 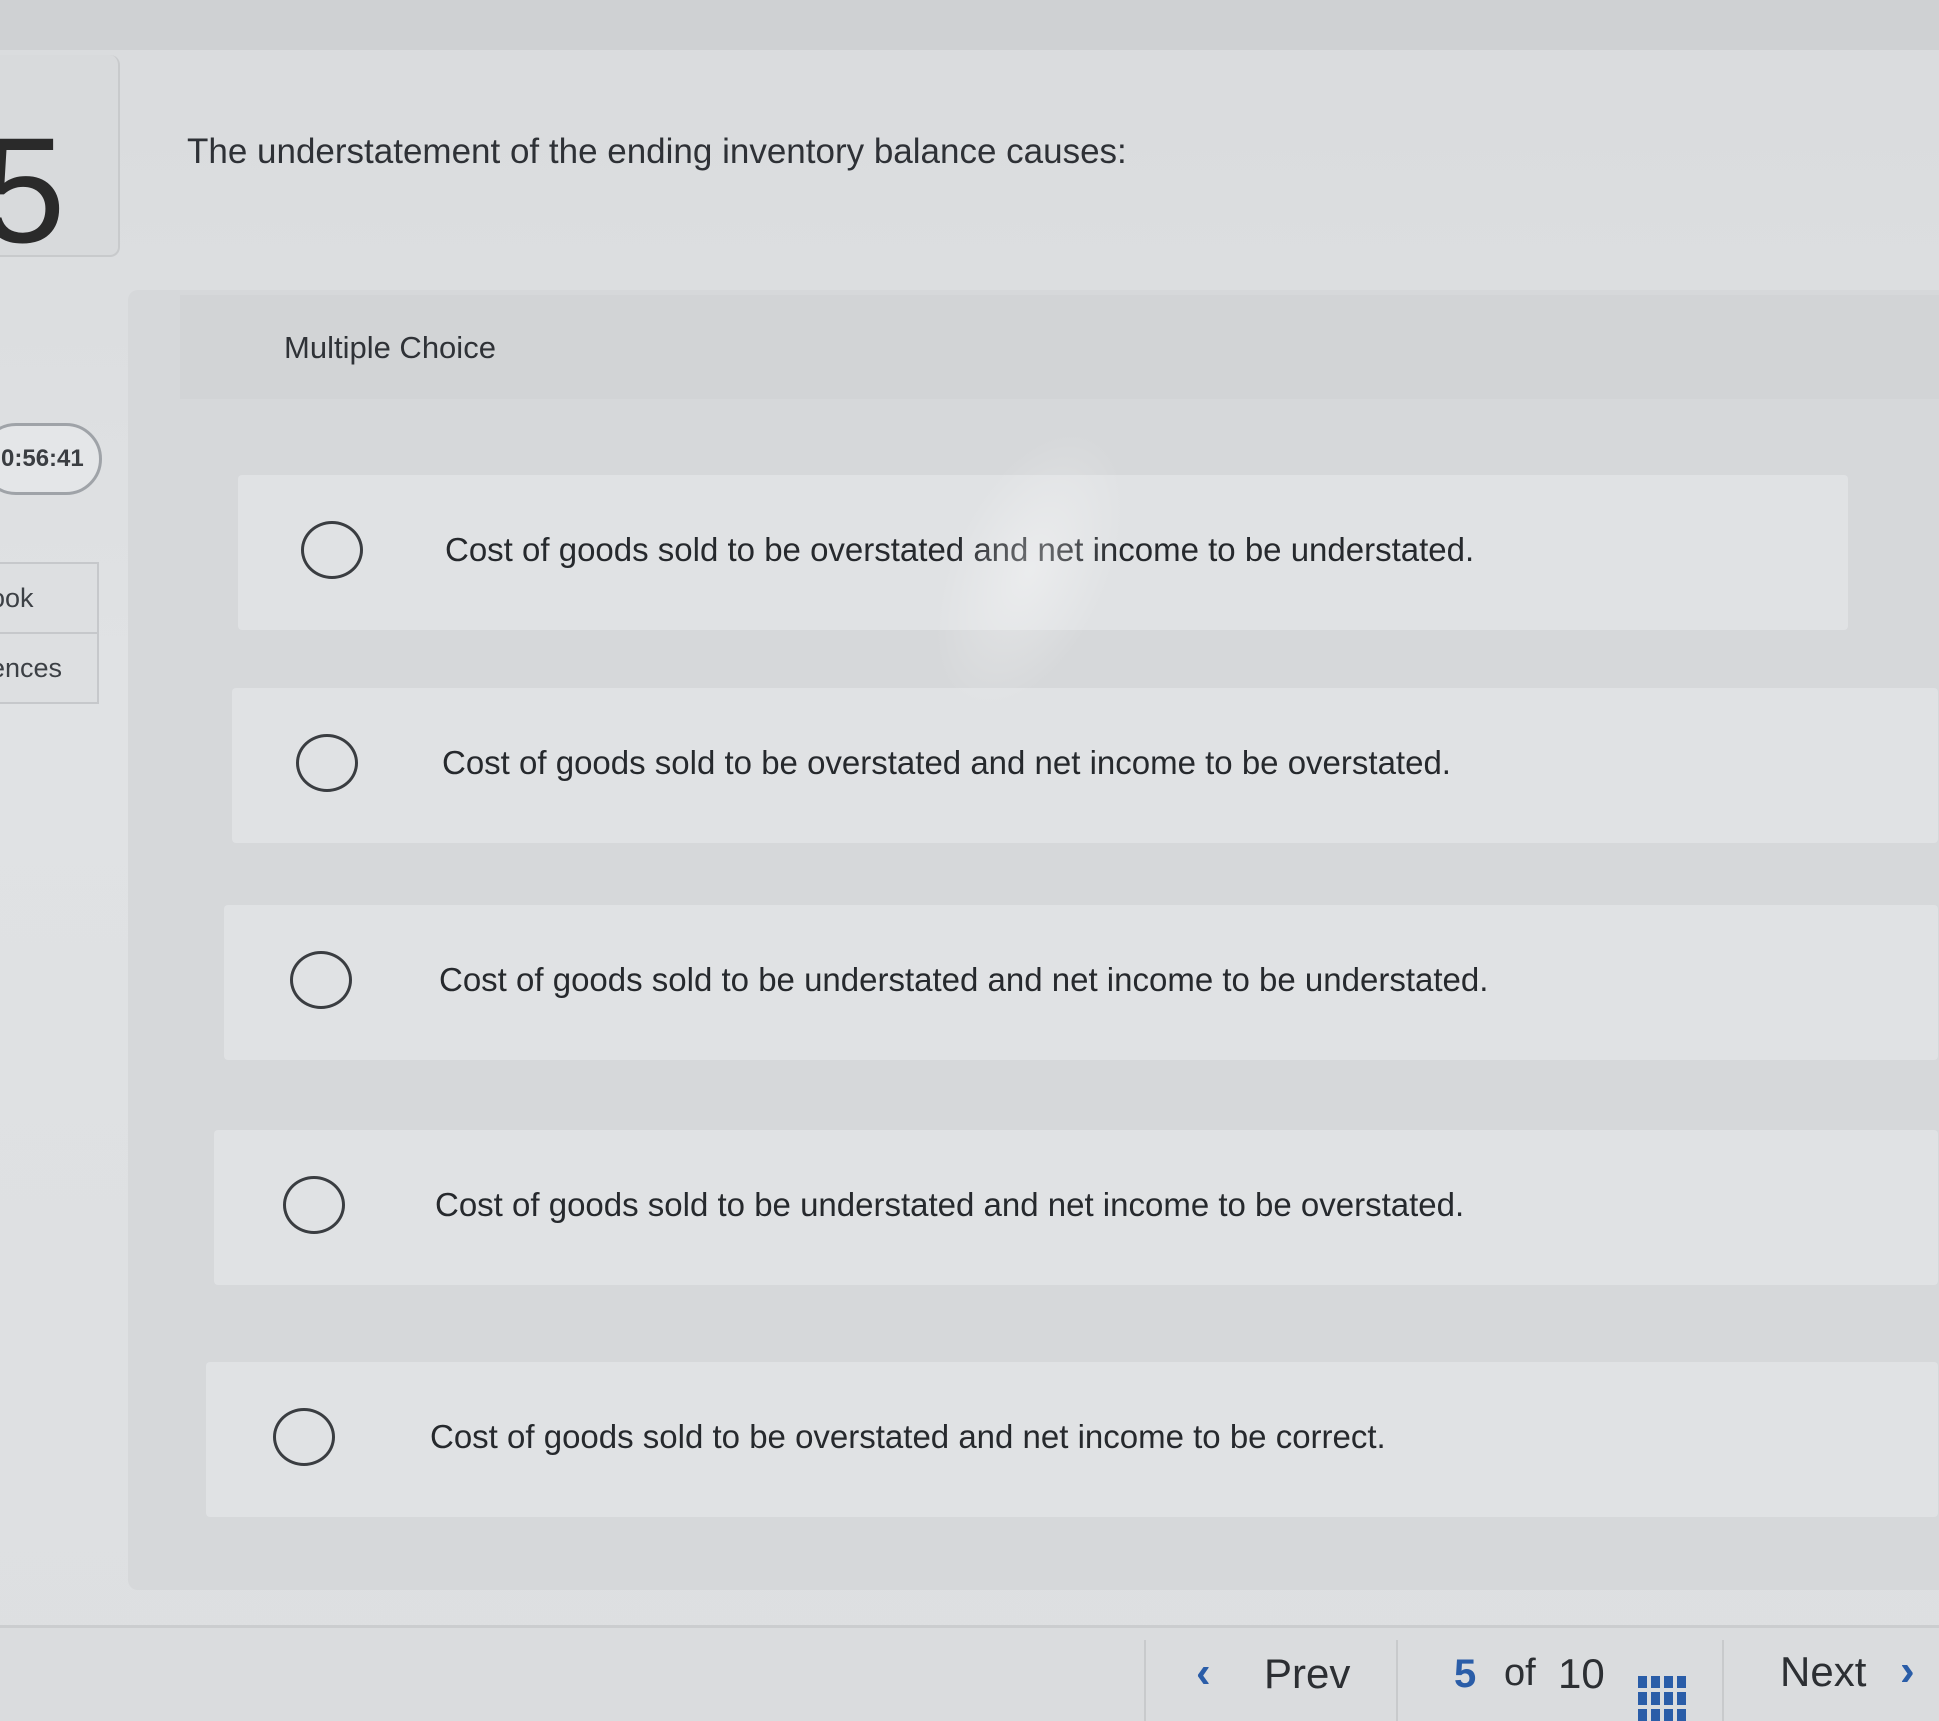 What do you see at coordinates (390, 347) in the screenshot?
I see `section-label: Multiple Choice` at bounding box center [390, 347].